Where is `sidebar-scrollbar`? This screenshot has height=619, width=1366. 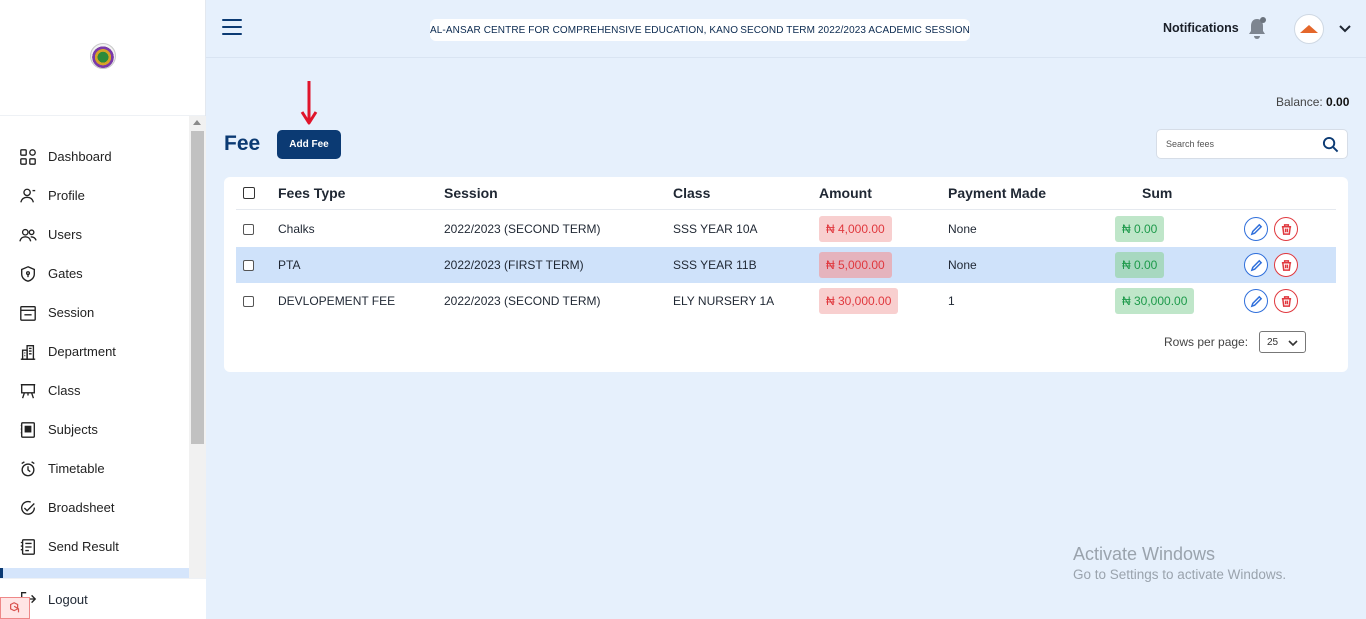 sidebar-scrollbar is located at coordinates (197, 347).